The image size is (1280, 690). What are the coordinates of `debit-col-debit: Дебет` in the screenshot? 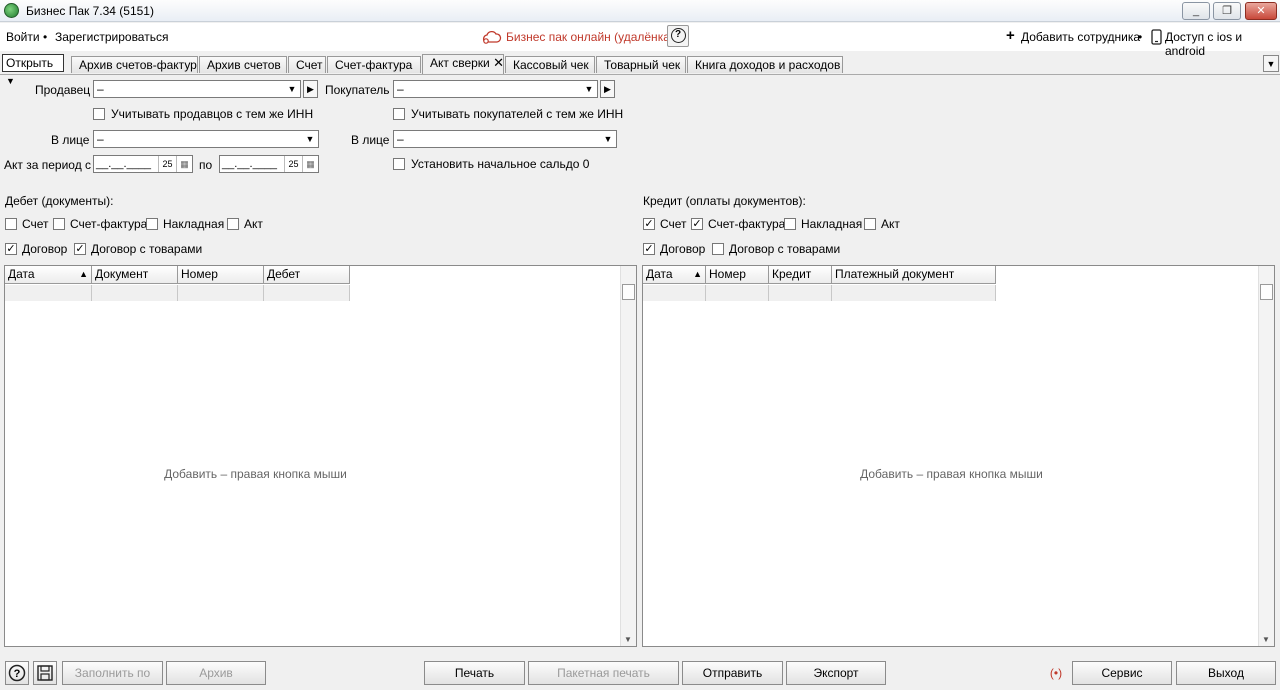 It's located at (307, 275).